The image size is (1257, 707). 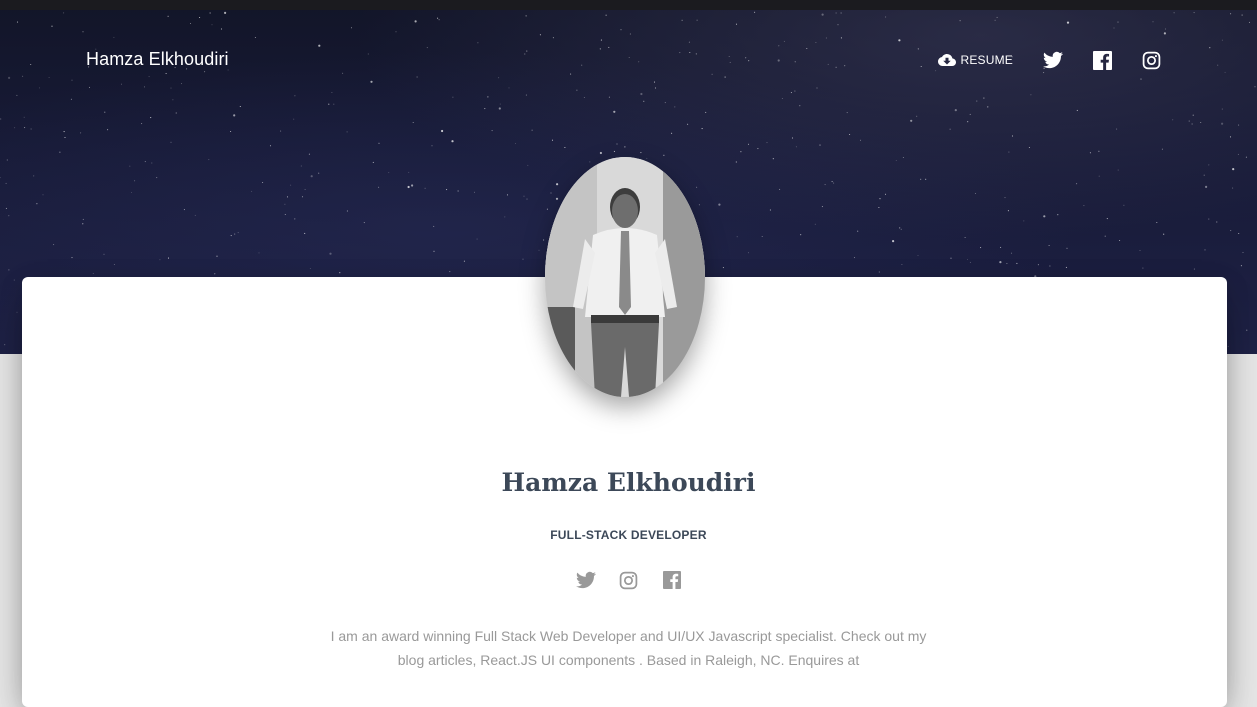 I want to click on profile-title: FULL-STACK DEVELOPER, so click(x=628, y=535).